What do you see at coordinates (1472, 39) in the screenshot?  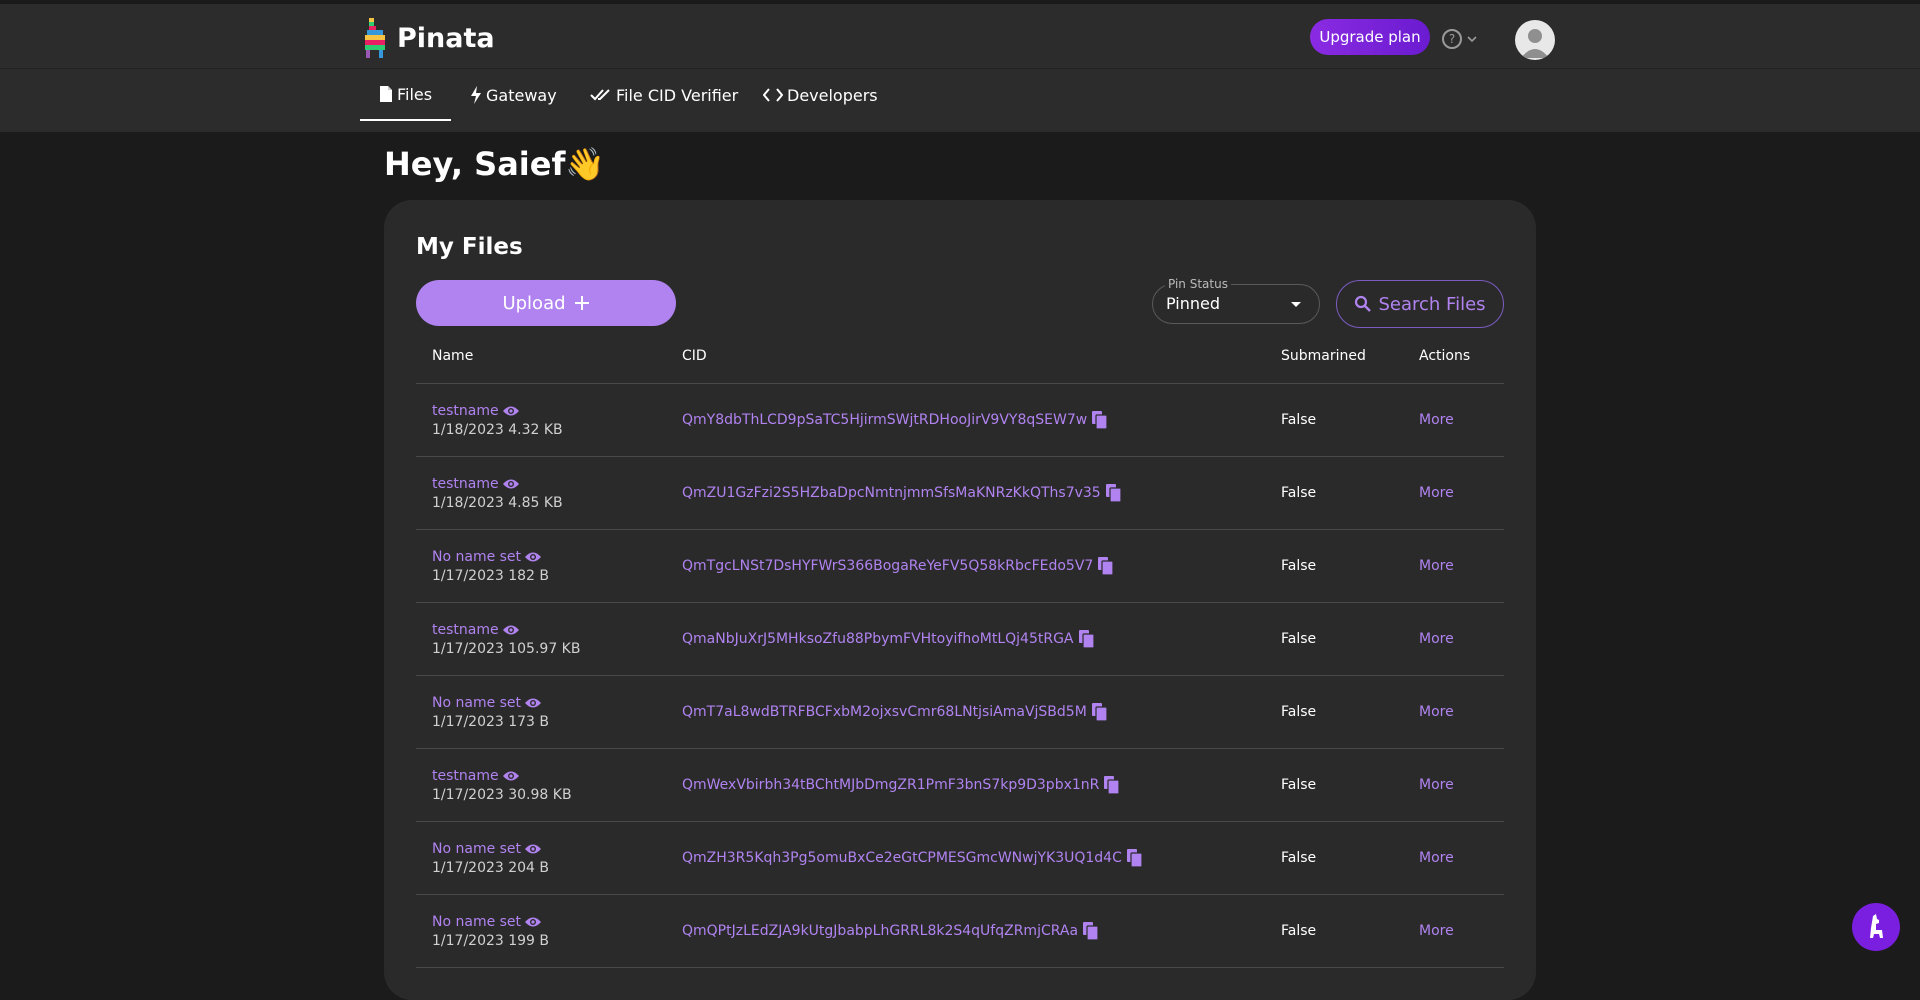 I see `chevron-down-icon` at bounding box center [1472, 39].